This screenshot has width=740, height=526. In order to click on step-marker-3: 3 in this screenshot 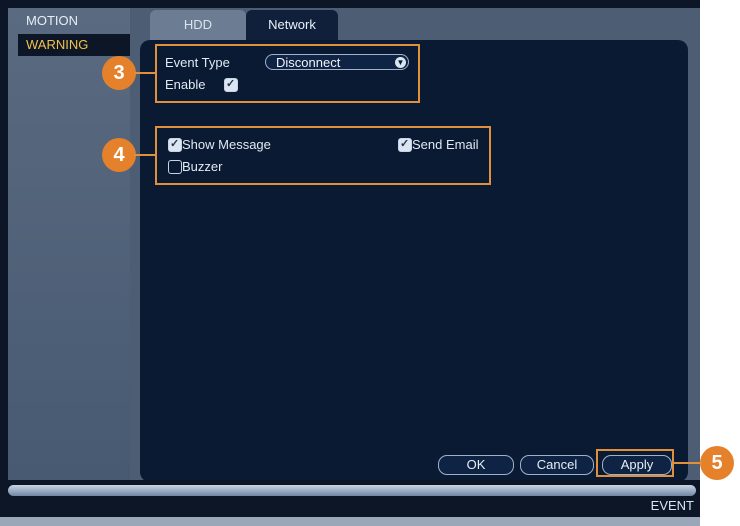, I will do `click(119, 73)`.